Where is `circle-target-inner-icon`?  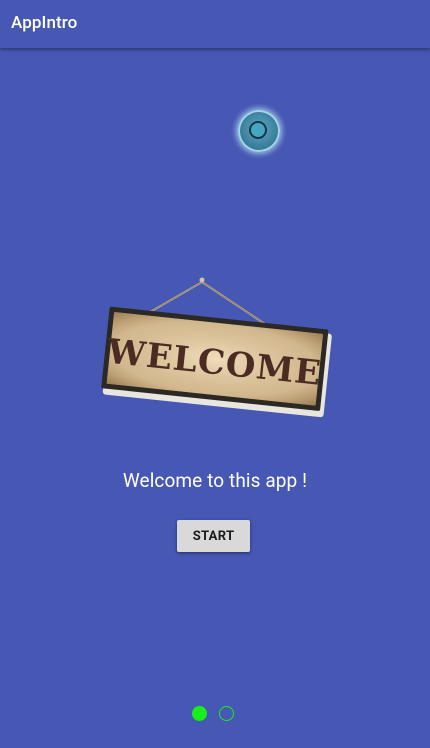
circle-target-inner-icon is located at coordinates (258, 130).